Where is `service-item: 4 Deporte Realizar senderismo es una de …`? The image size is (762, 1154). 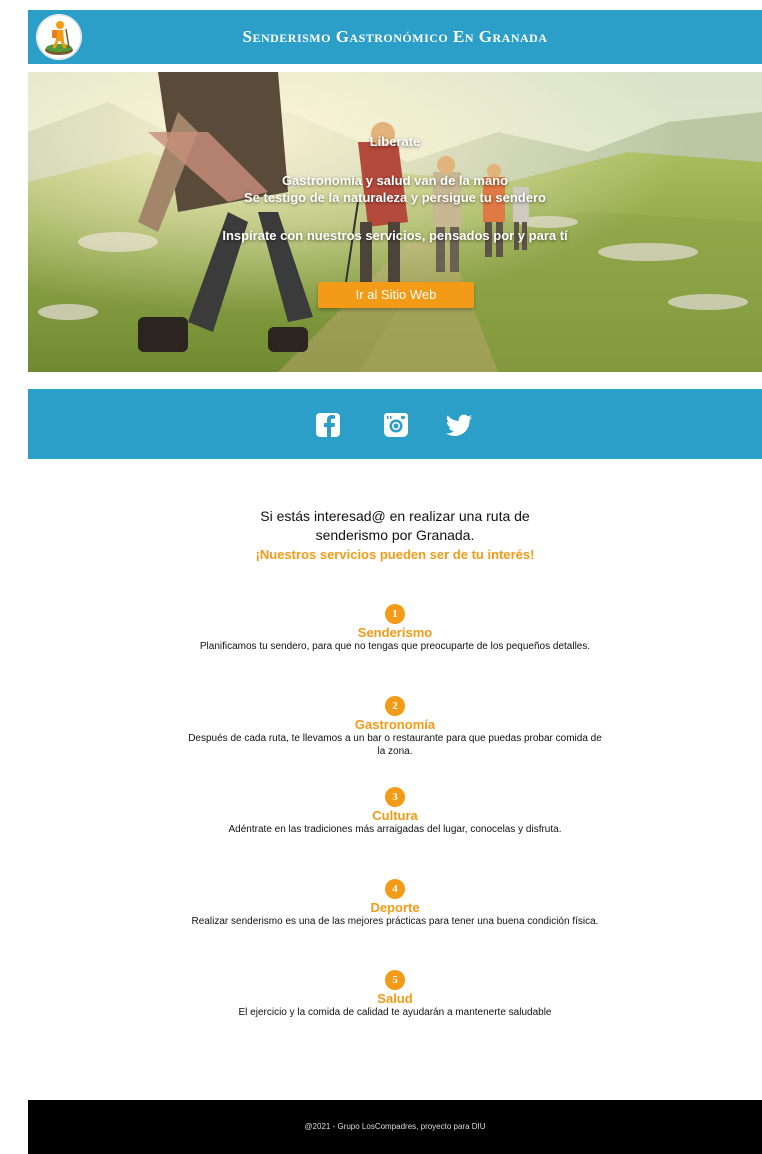
service-item: 4 Deporte Realizar senderismo es una de … is located at coordinates (395, 903).